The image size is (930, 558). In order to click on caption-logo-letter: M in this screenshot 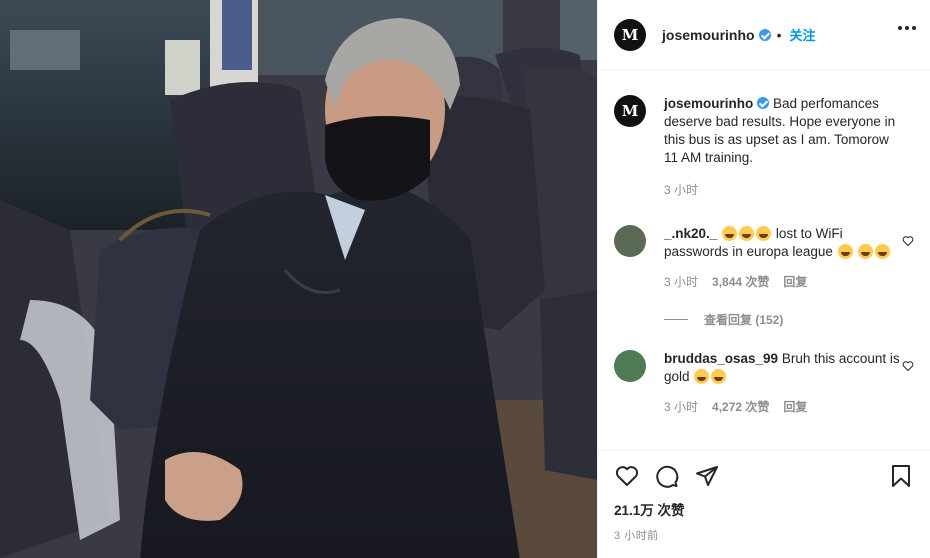, I will do `click(630, 111)`.